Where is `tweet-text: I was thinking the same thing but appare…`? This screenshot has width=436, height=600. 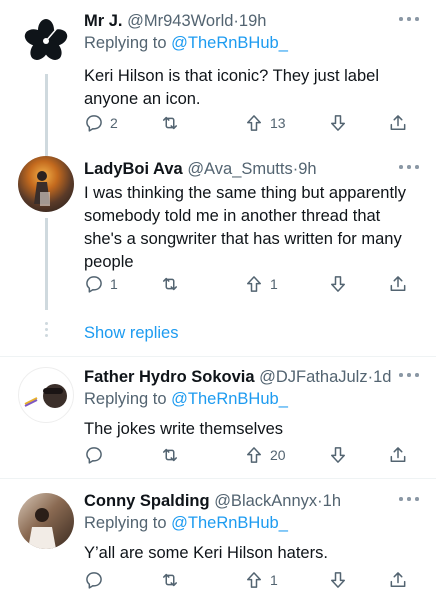 tweet-text: I was thinking the same thing but appare… is located at coordinates (245, 227).